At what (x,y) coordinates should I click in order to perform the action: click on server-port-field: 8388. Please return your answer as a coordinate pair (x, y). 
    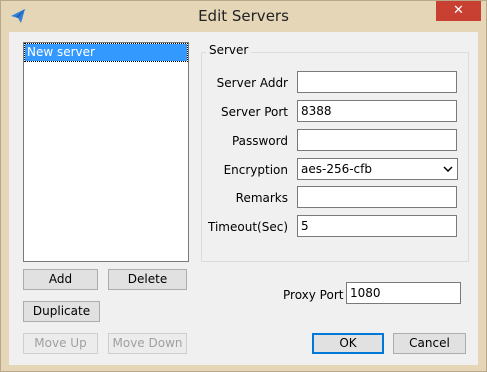
    Looking at the image, I should click on (377, 111).